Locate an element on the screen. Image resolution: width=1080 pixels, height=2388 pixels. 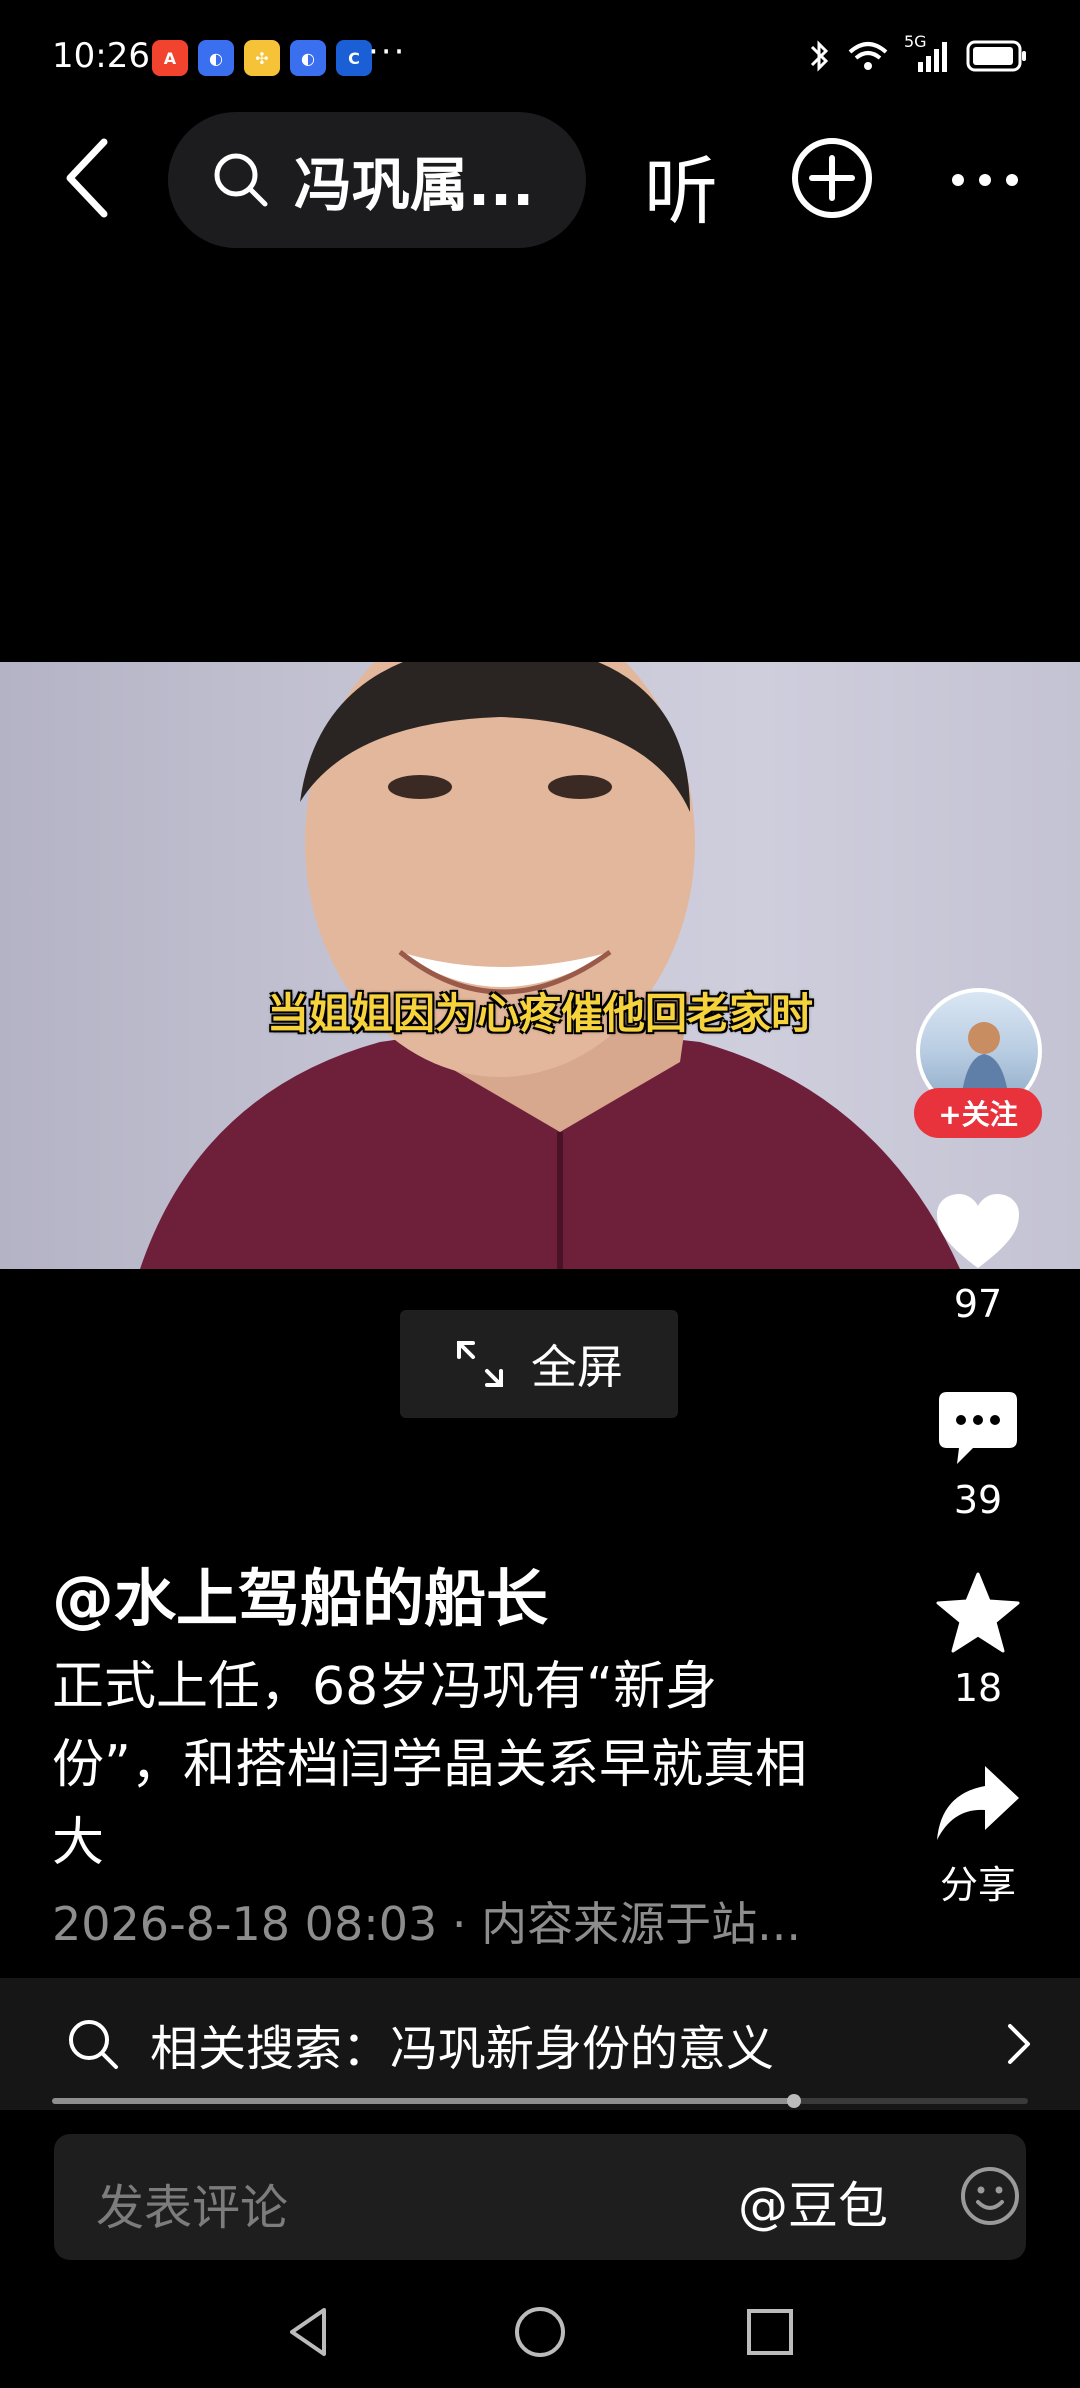
add-button is located at coordinates (832, 178).